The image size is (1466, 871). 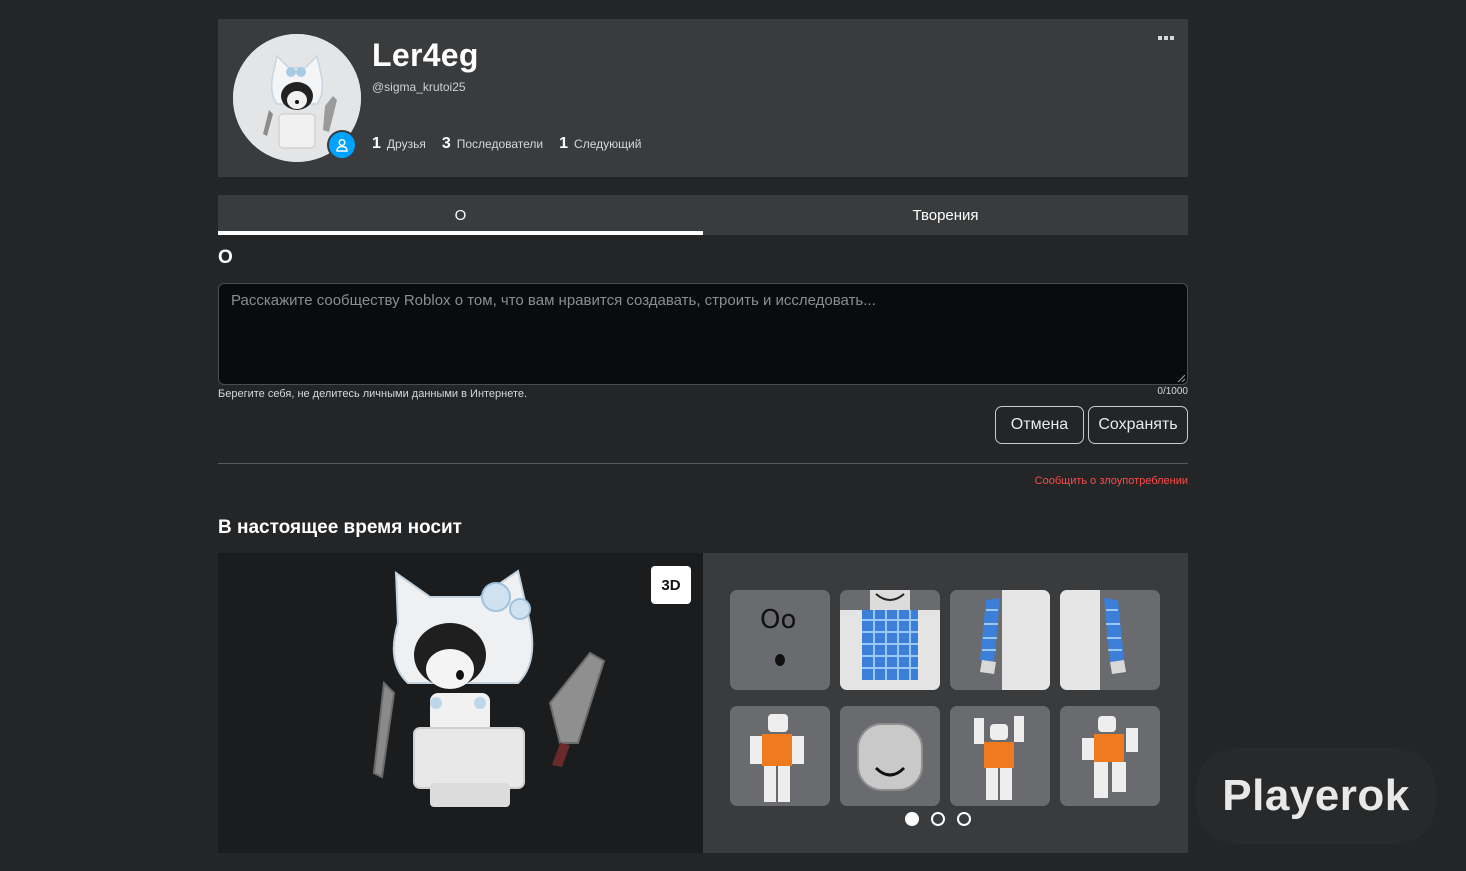 I want to click on wearing-items-grid: Oo, so click(x=945, y=698).